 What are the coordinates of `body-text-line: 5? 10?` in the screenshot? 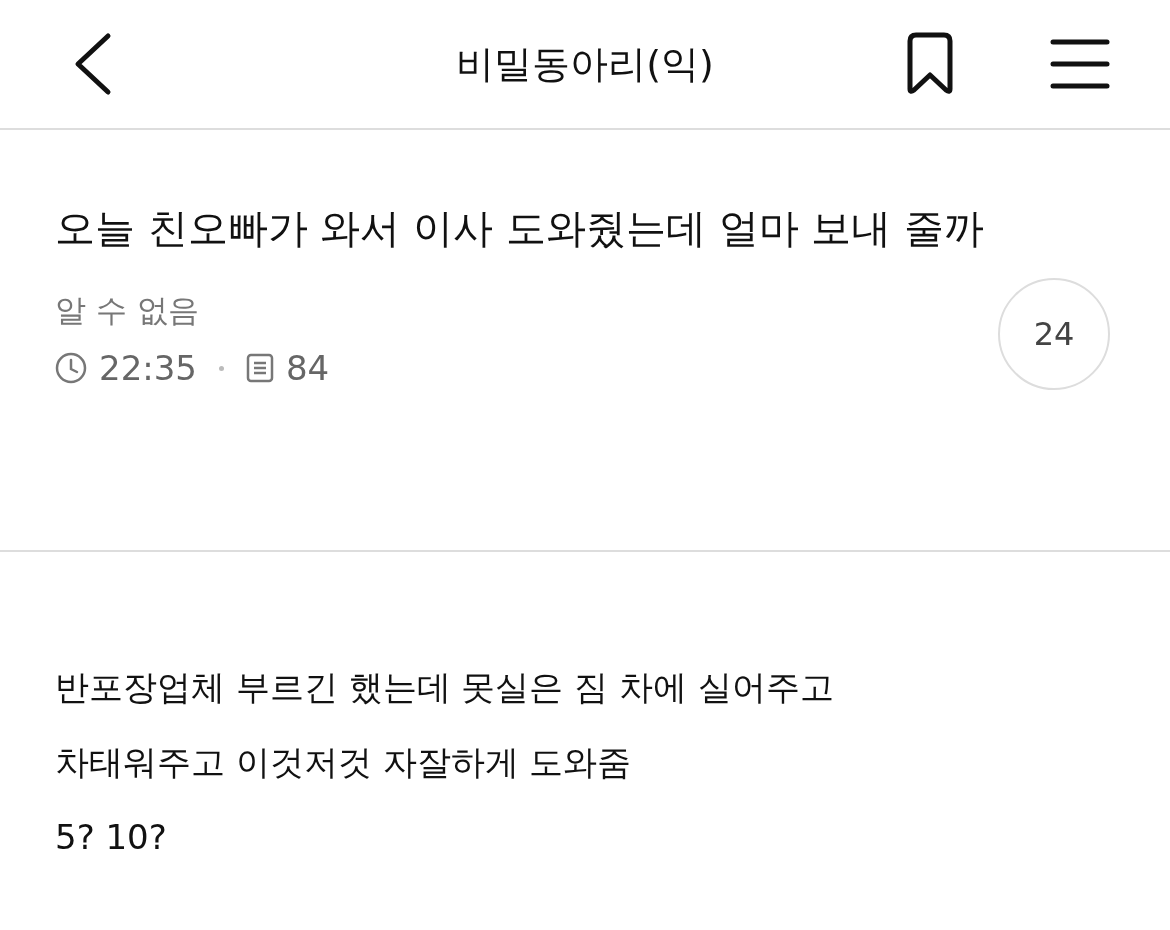 It's located at (111, 837).